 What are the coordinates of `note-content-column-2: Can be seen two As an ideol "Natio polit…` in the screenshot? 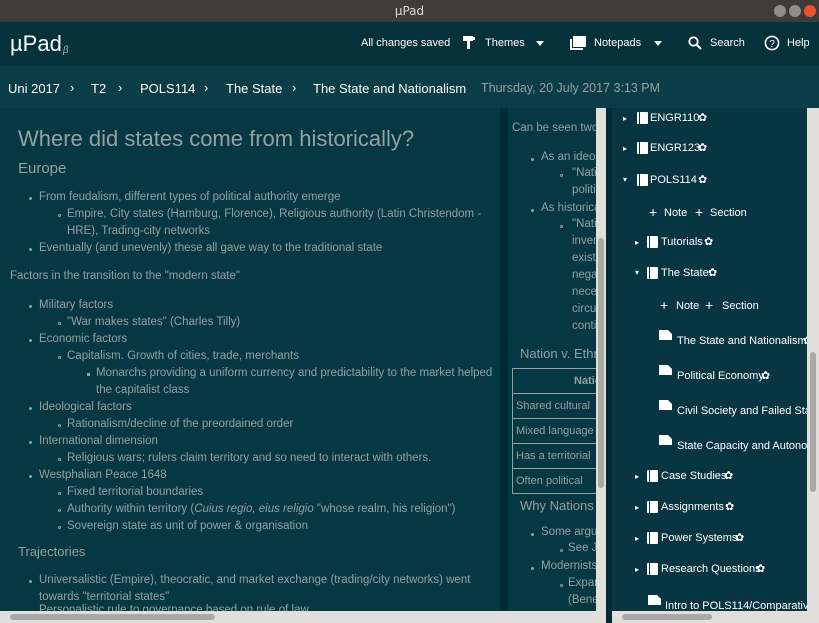 It's located at (552, 359).